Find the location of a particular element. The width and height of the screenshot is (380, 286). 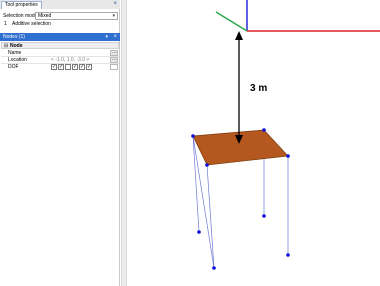

node-section-label: Node is located at coordinates (16, 46).